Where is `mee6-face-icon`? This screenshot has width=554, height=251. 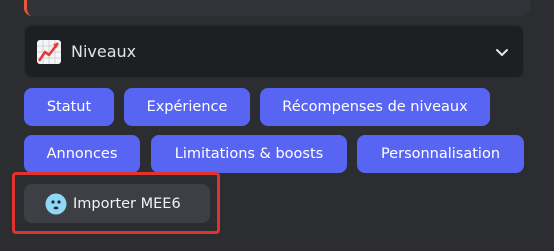 mee6-face-icon is located at coordinates (56, 203).